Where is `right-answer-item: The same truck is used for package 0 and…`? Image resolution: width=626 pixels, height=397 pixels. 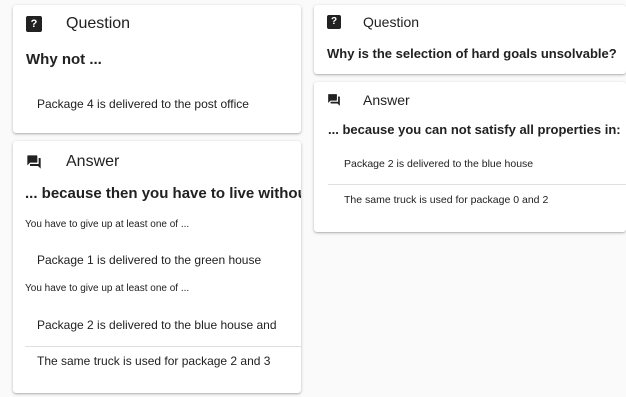
right-answer-item: The same truck is used for package 0 and… is located at coordinates (446, 200).